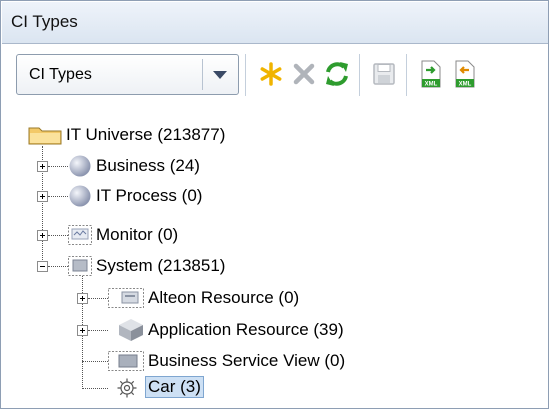  I want to click on tree-node-label: IT Universe (213877), so click(146, 134).